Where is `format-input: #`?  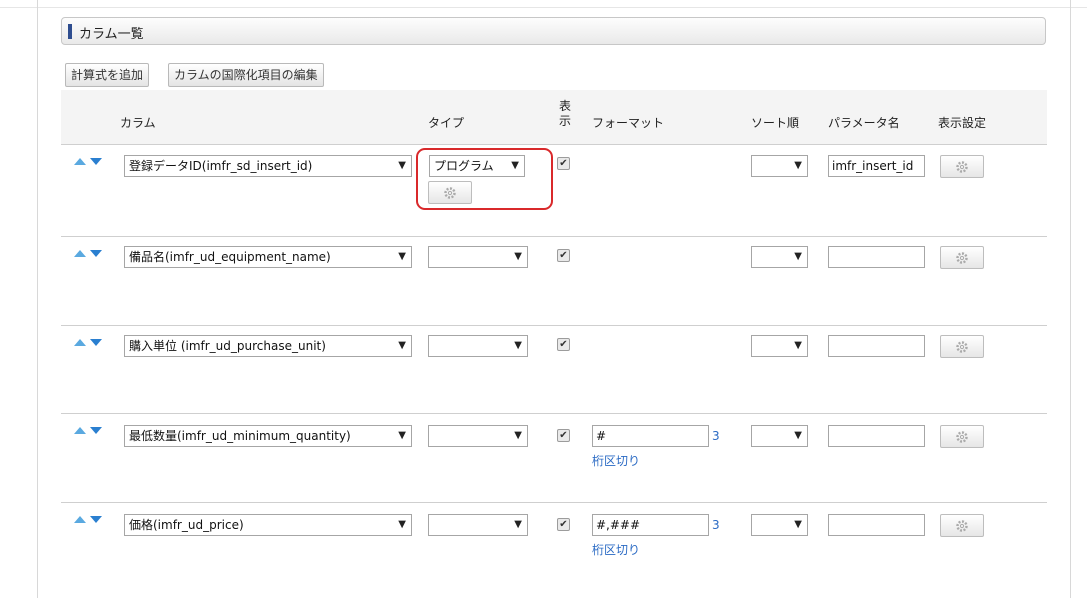
format-input: # is located at coordinates (650, 436).